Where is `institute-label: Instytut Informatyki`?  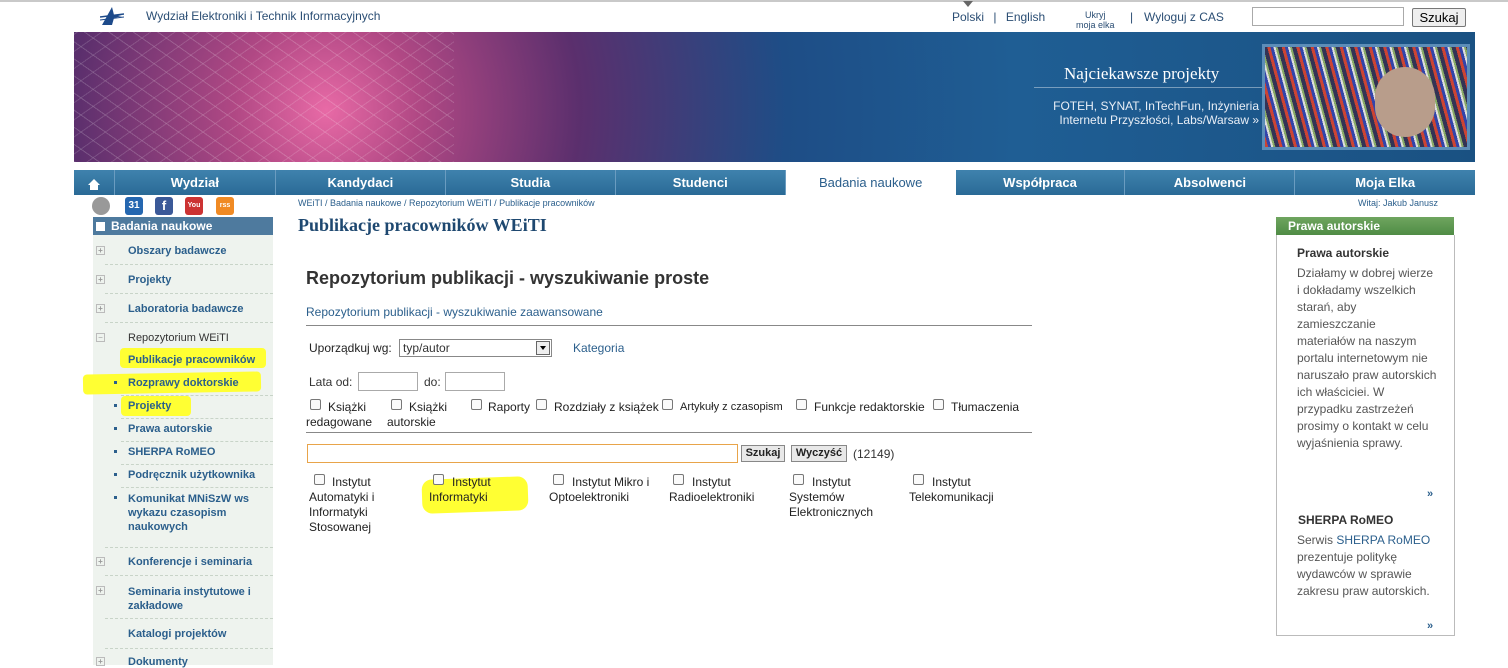
institute-label: Instytut Informatyki is located at coordinates (460, 489).